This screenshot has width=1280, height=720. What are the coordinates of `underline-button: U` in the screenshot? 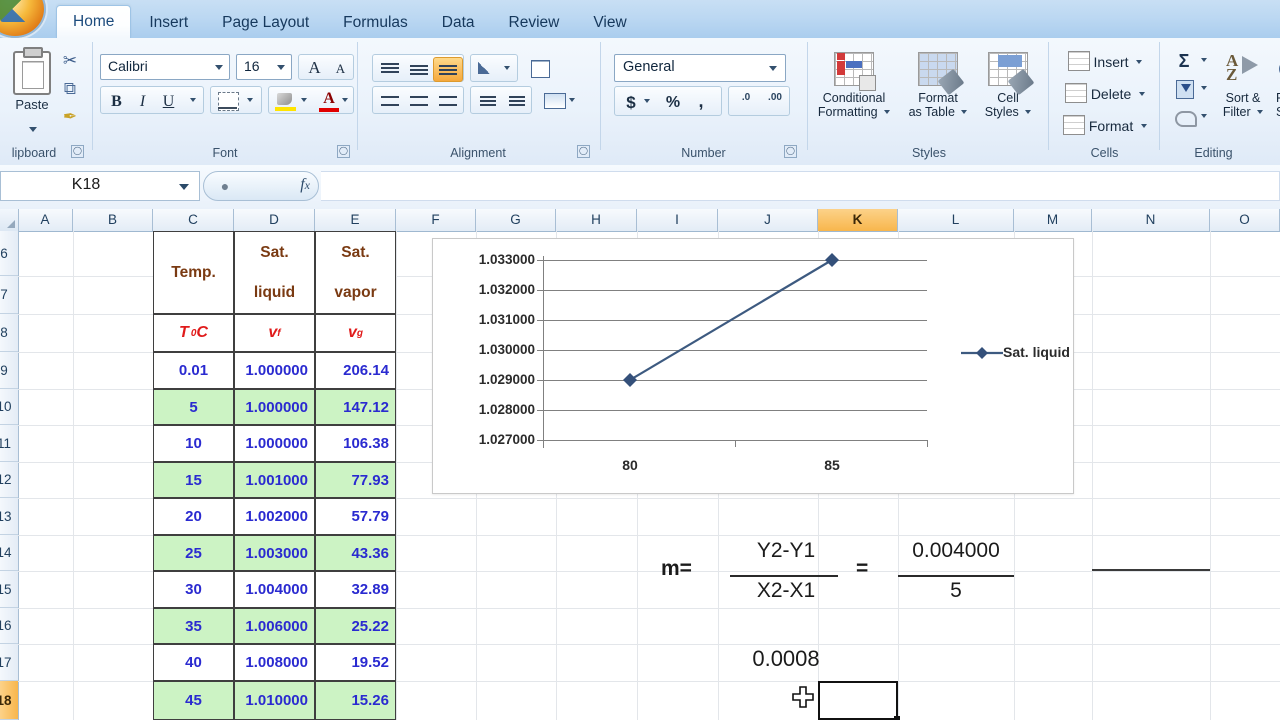 It's located at (168, 101).